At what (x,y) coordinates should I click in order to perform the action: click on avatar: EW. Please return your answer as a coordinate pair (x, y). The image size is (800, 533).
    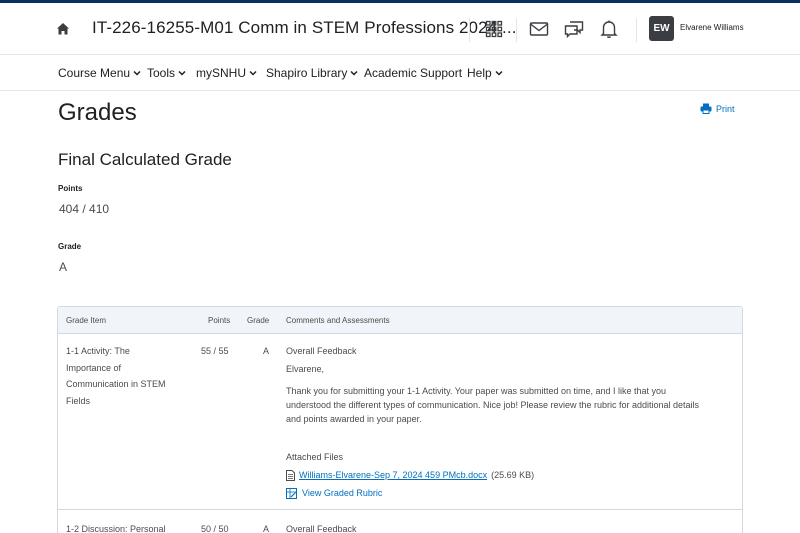
    Looking at the image, I should click on (661, 28).